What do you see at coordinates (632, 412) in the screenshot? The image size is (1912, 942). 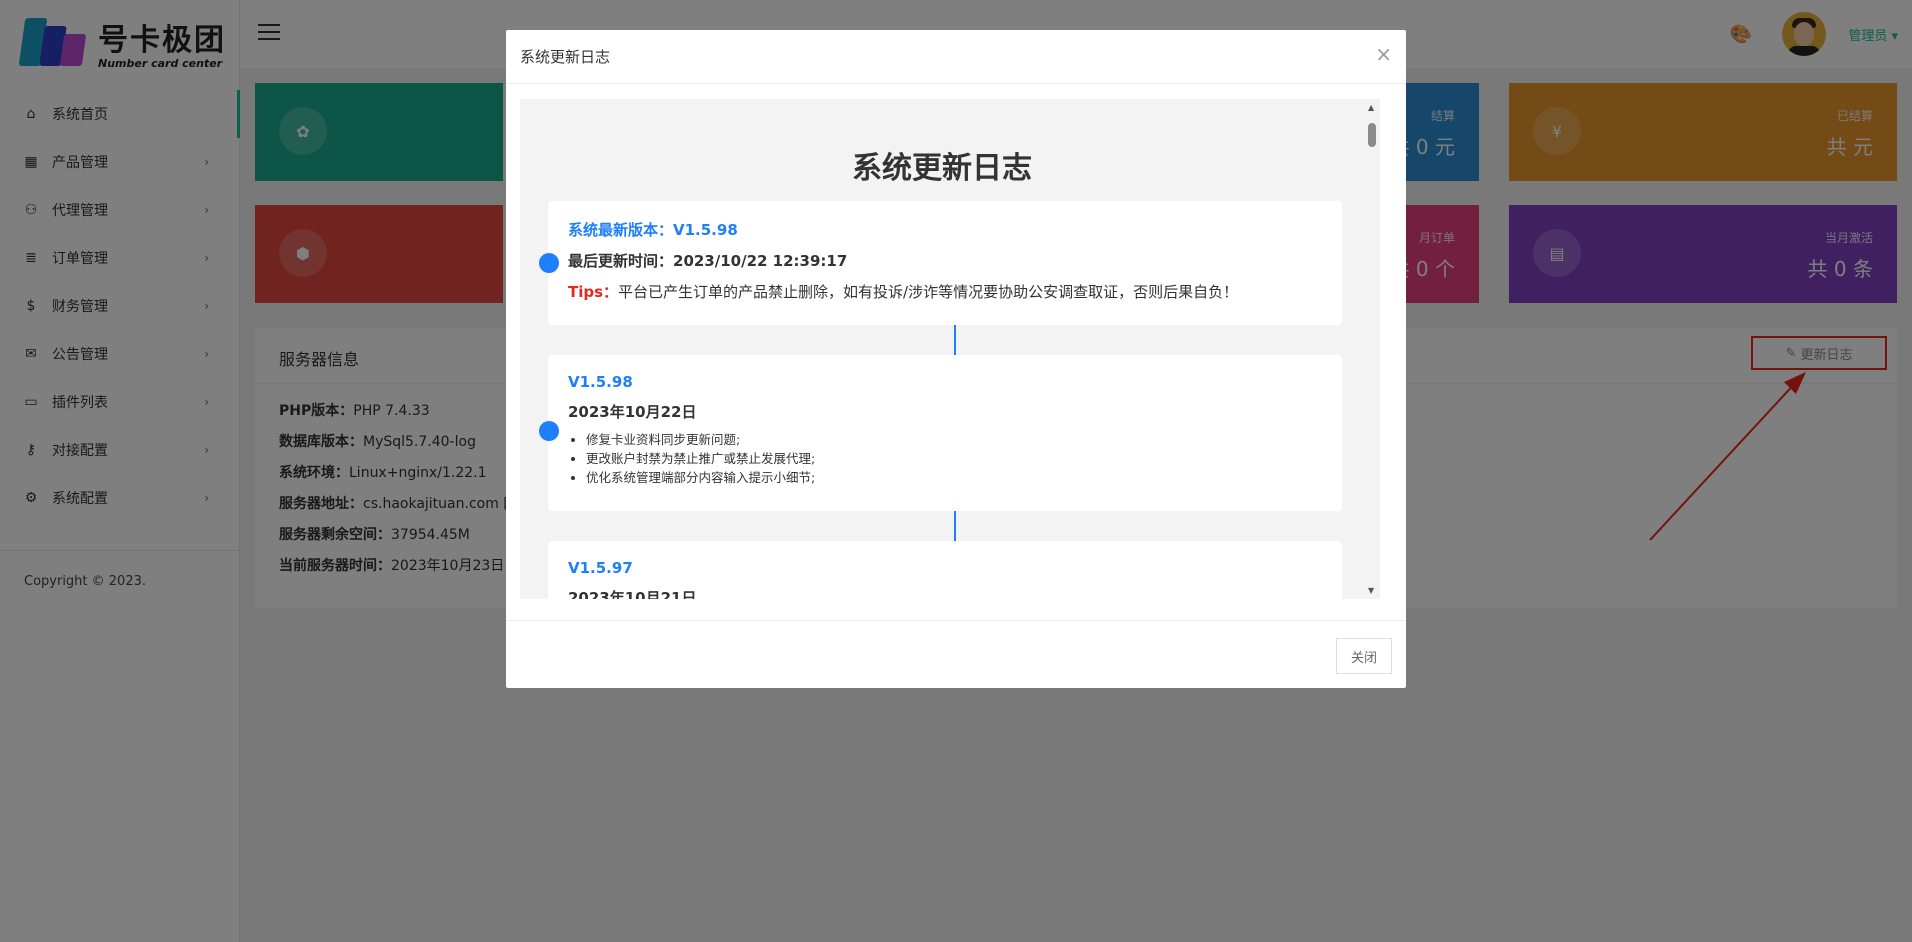 I see `entry-date: 2023年10月22日` at bounding box center [632, 412].